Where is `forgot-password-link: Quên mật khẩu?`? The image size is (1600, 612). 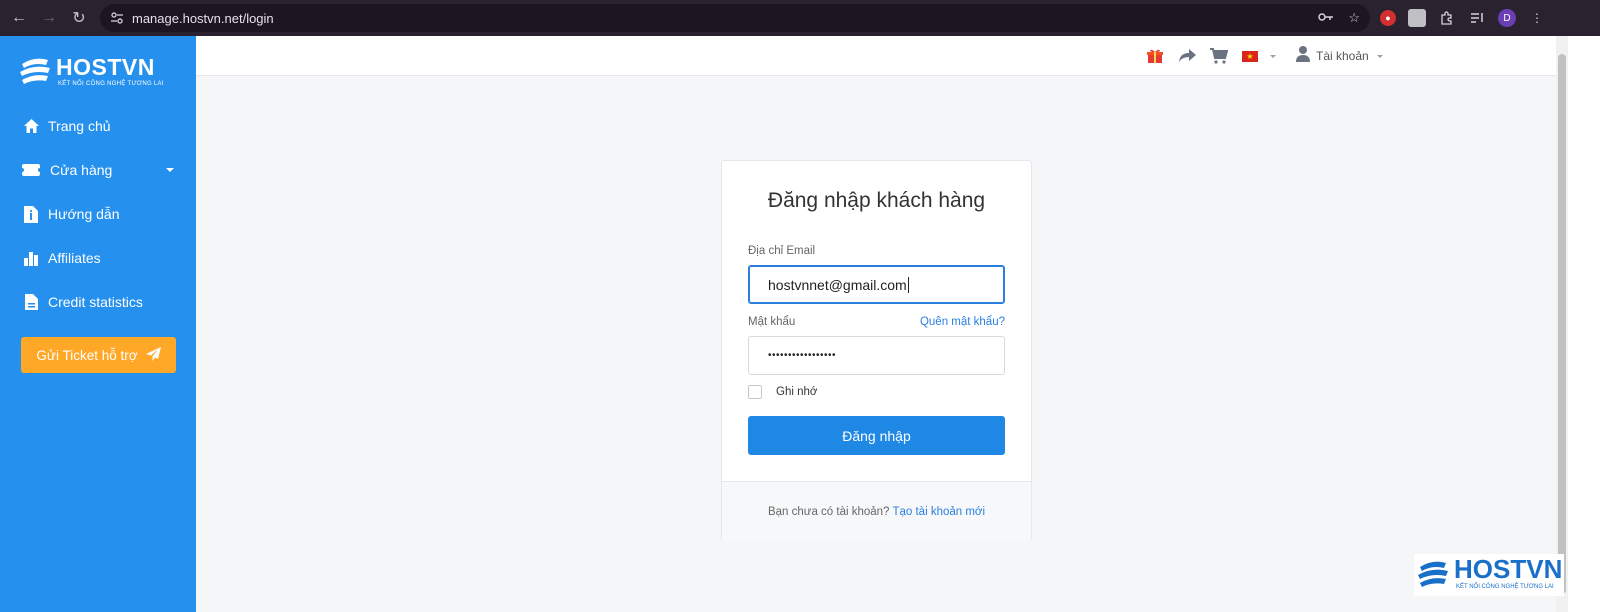
forgot-password-link: Quên mật khẩu? is located at coordinates (962, 322).